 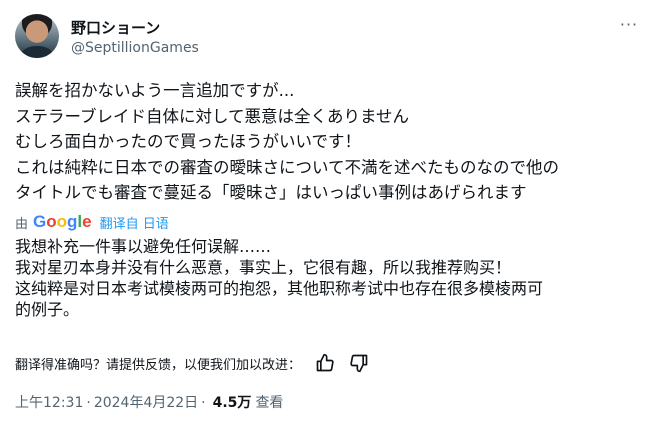 I want to click on tweet-time: 上午12:31, so click(x=49, y=402).